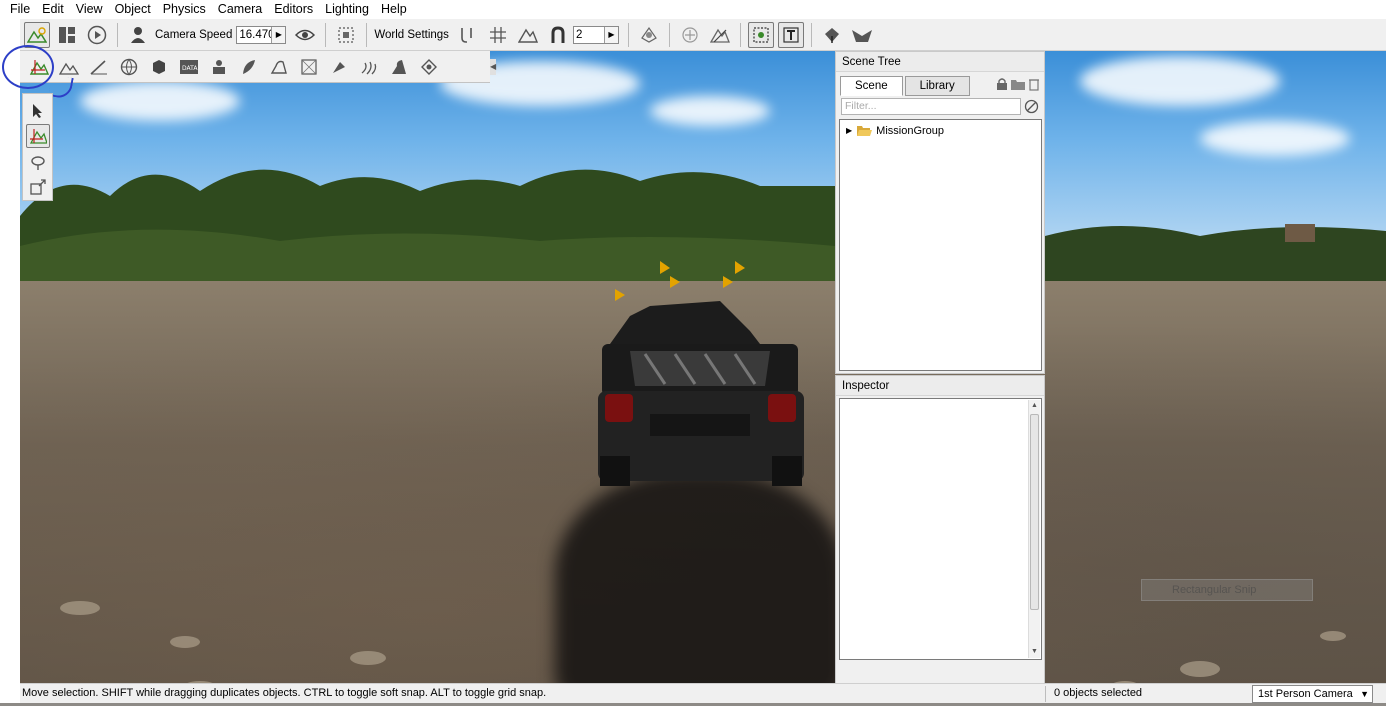  What do you see at coordinates (558, 35) in the screenshot?
I see `magnet-snap-icon` at bounding box center [558, 35].